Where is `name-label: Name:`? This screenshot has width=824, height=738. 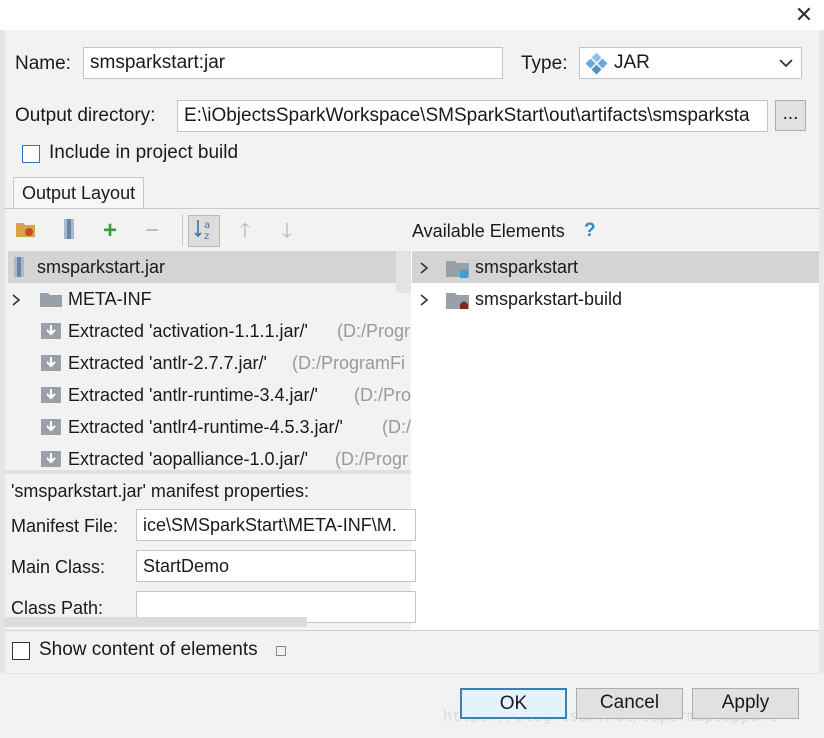
name-label: Name: is located at coordinates (43, 63).